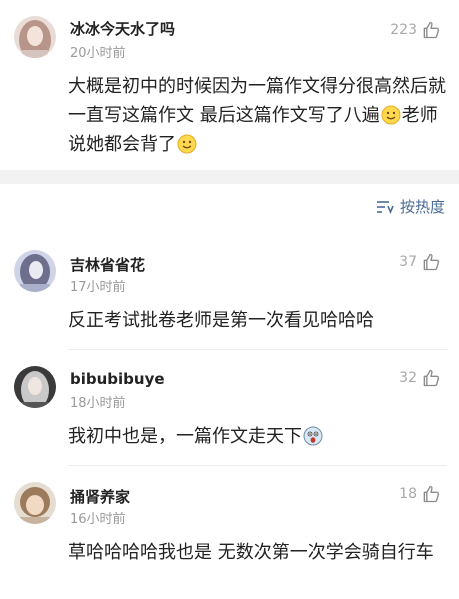 Image resolution: width=459 pixels, height=599 pixels. Describe the element at coordinates (98, 403) in the screenshot. I see `comment-time: 18小时前` at that location.